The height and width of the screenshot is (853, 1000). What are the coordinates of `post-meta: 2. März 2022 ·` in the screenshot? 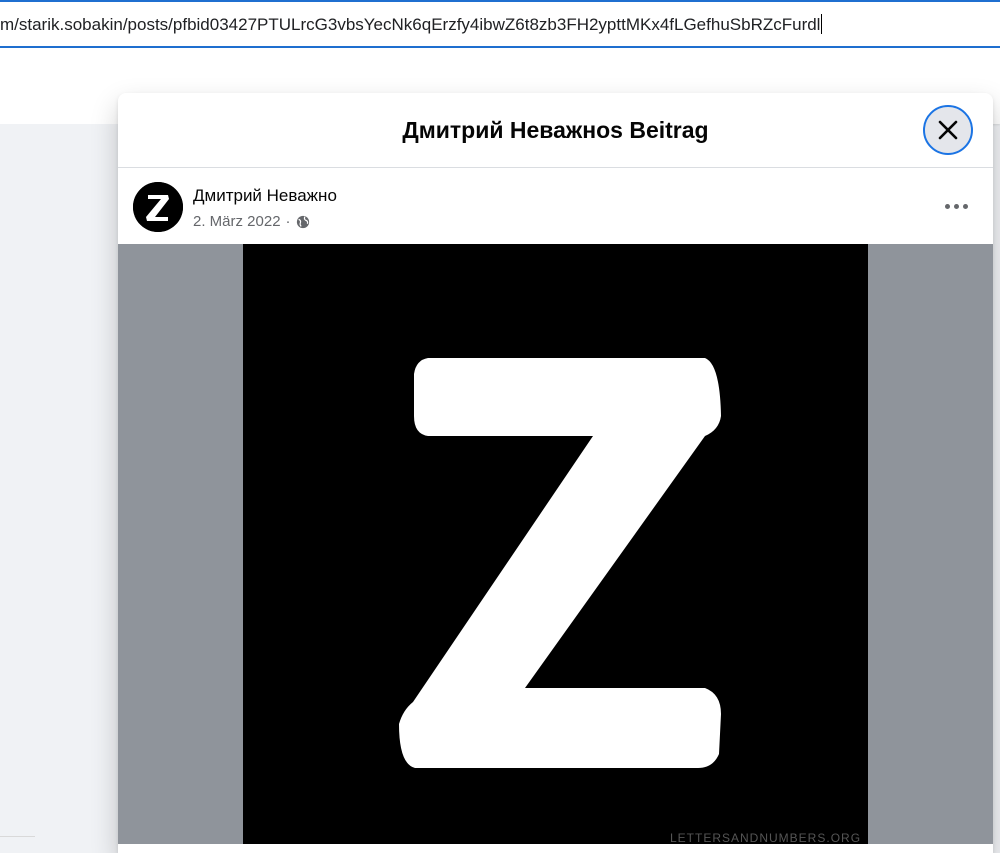 It's located at (251, 221).